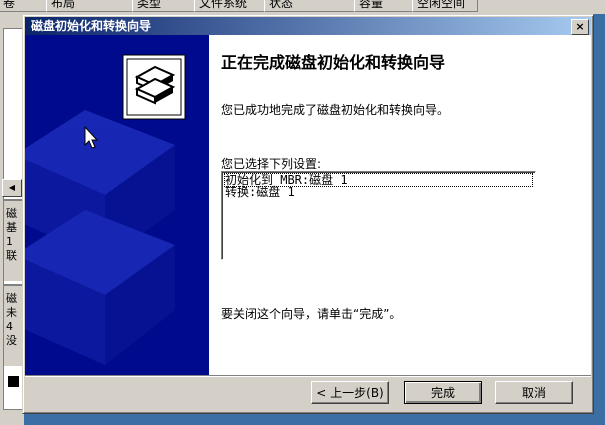  I want to click on back-button: < 上一步(B), so click(350, 392).